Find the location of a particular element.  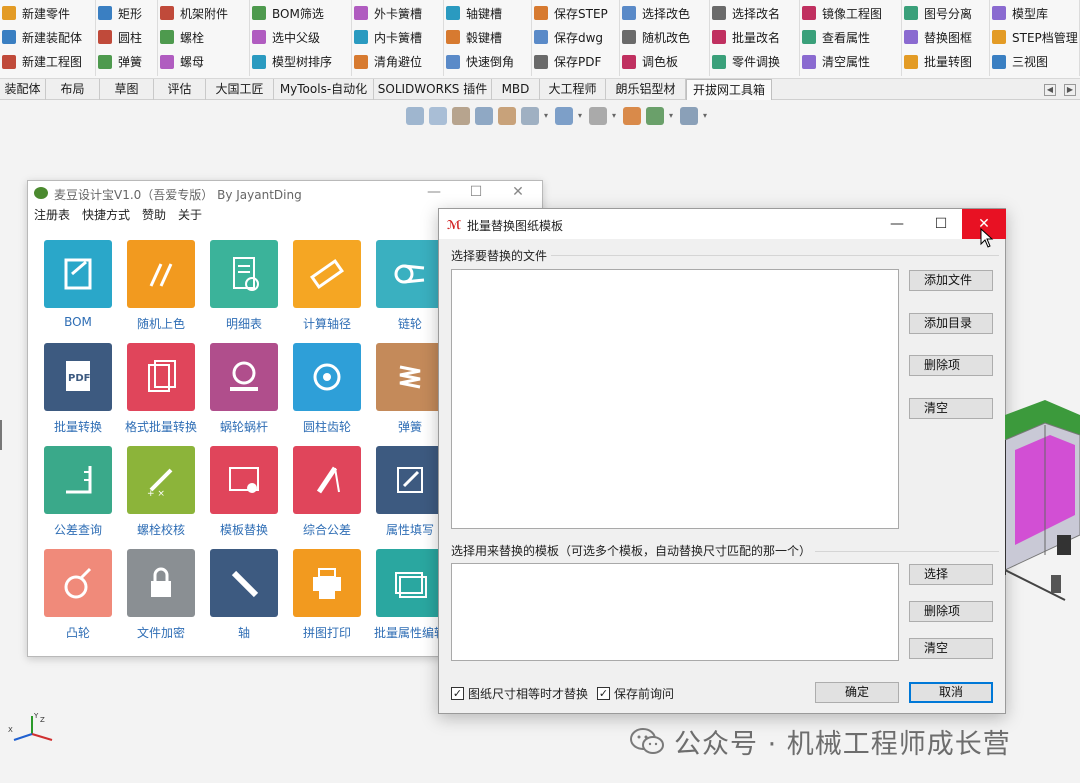

ribbon-tab: MyTools-自动化 is located at coordinates (324, 89).